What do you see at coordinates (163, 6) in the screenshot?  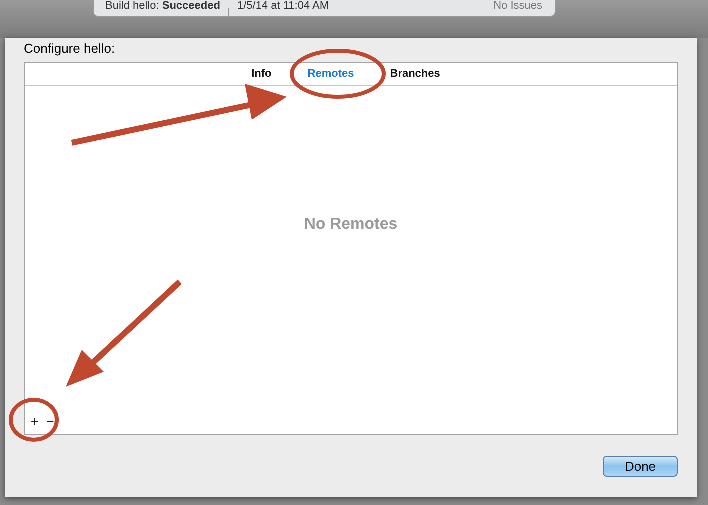 I see `build-status: Build hello: Succeeded` at bounding box center [163, 6].